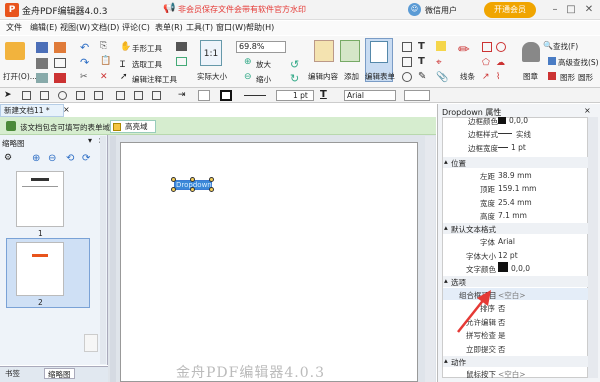 Image resolution: width=600 pixels, height=382 pixels. What do you see at coordinates (439, 62) in the screenshot?
I see `pin-icon: ⌖` at bounding box center [439, 62].